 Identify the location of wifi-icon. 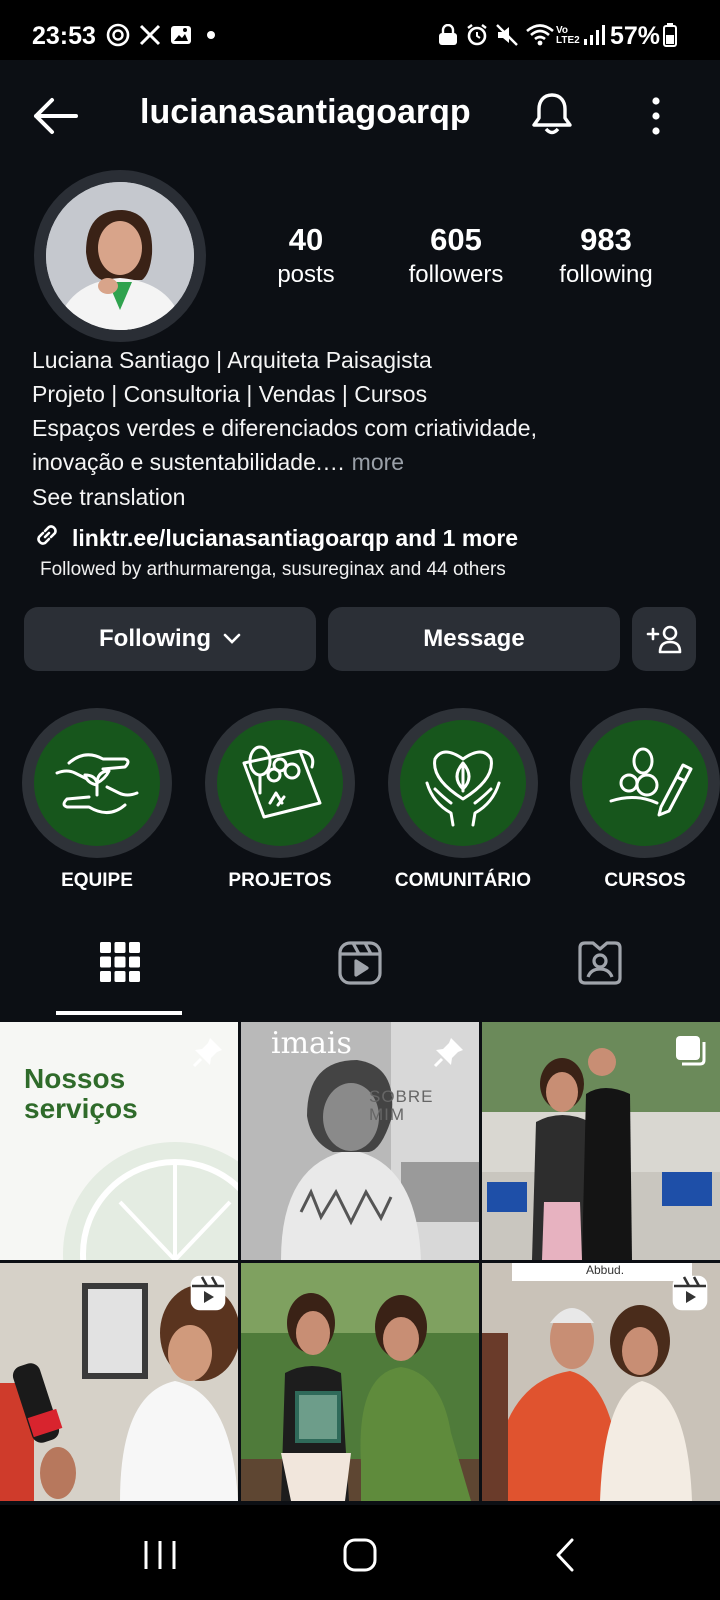
(540, 35).